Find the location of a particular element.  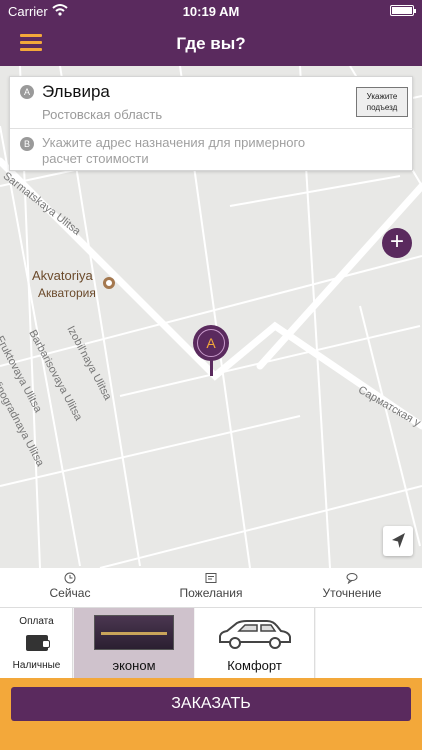

chat-icon is located at coordinates (352, 578).